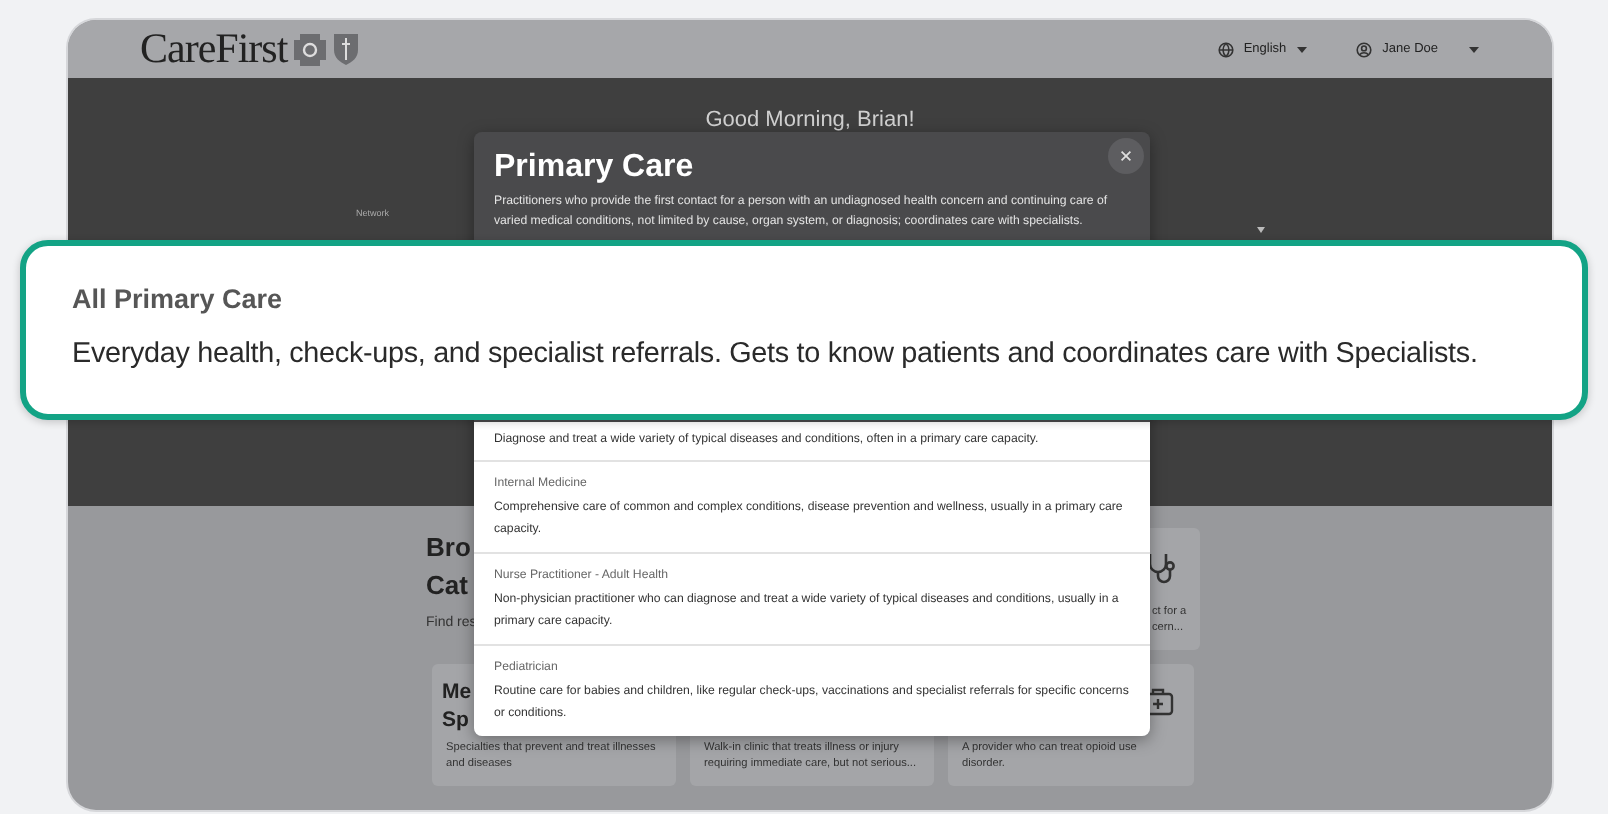 This screenshot has width=1608, height=814. Describe the element at coordinates (309, 49) in the screenshot. I see `cross-icon` at that location.